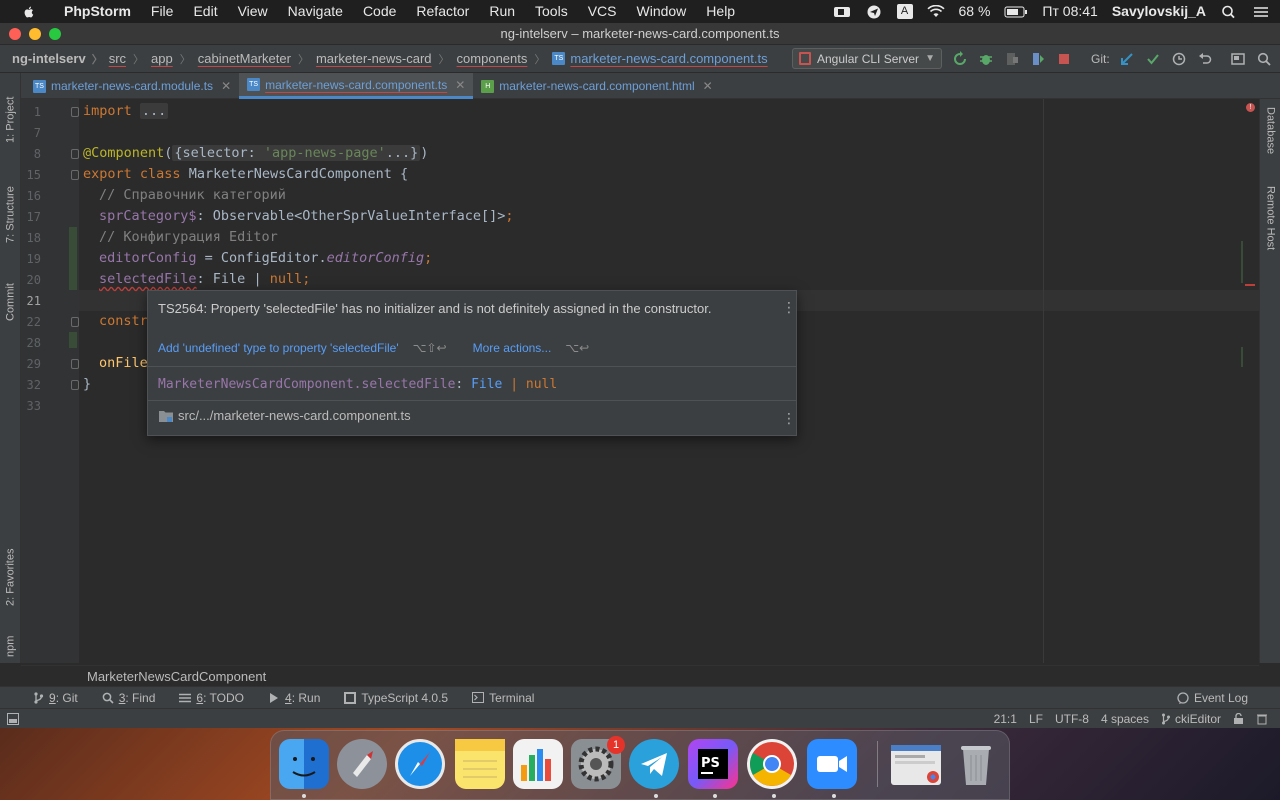  What do you see at coordinates (916, 765) in the screenshot?
I see `chrome-window-thumbnail` at bounding box center [916, 765].